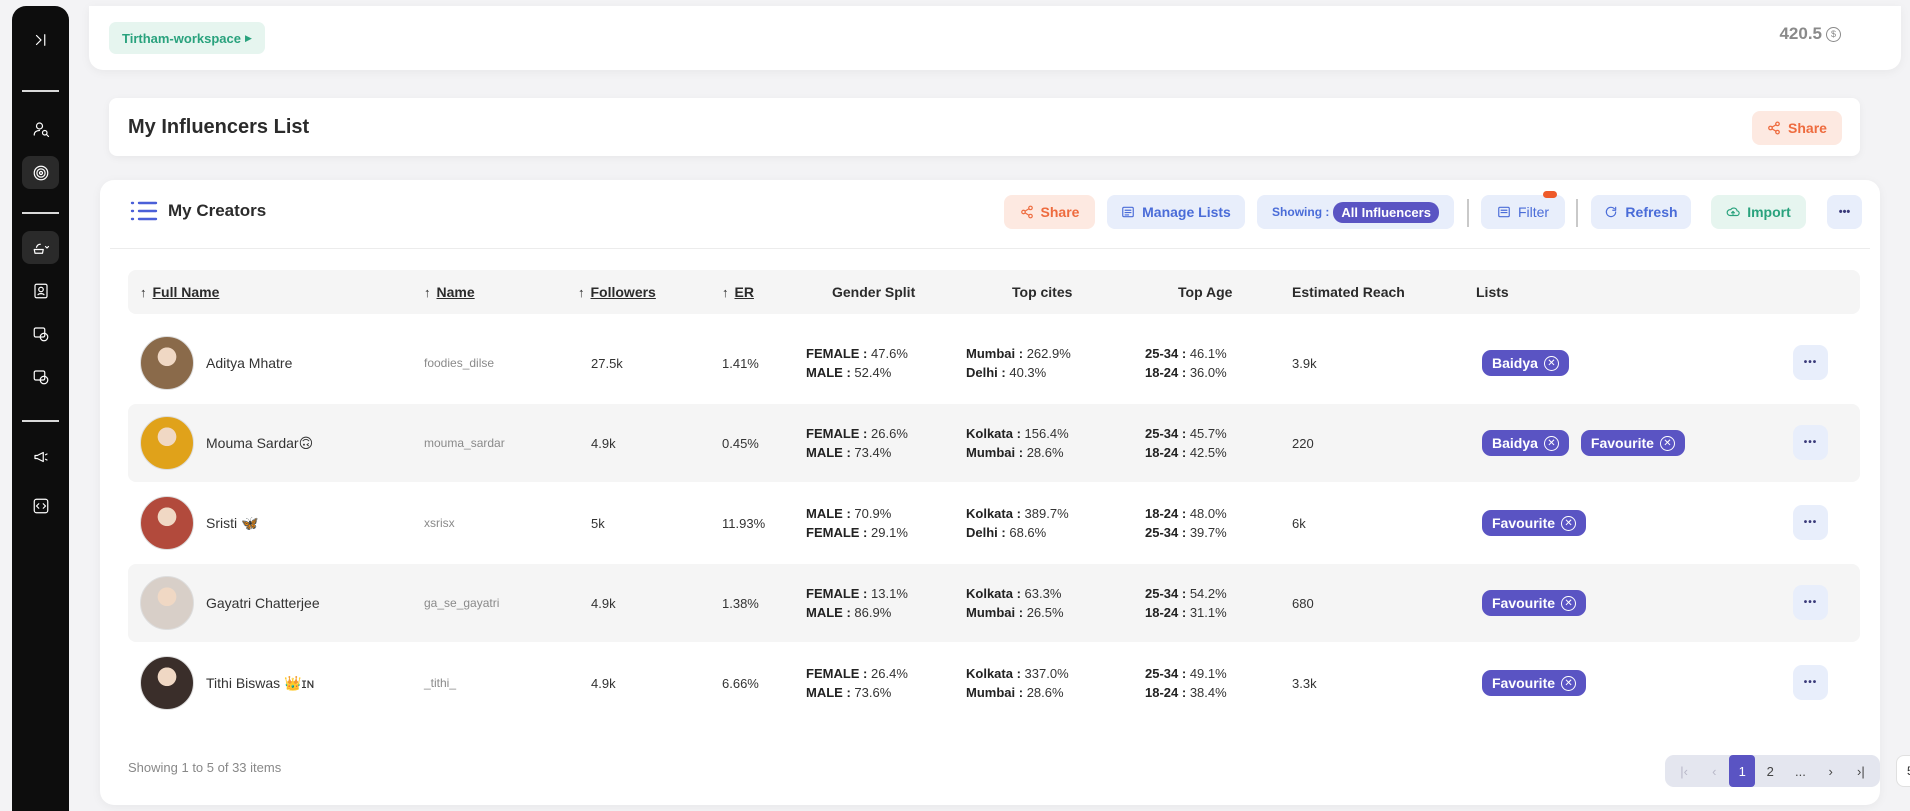 This screenshot has height=811, width=1910. Describe the element at coordinates (1641, 212) in the screenshot. I see `refresh-button: Refresh` at that location.